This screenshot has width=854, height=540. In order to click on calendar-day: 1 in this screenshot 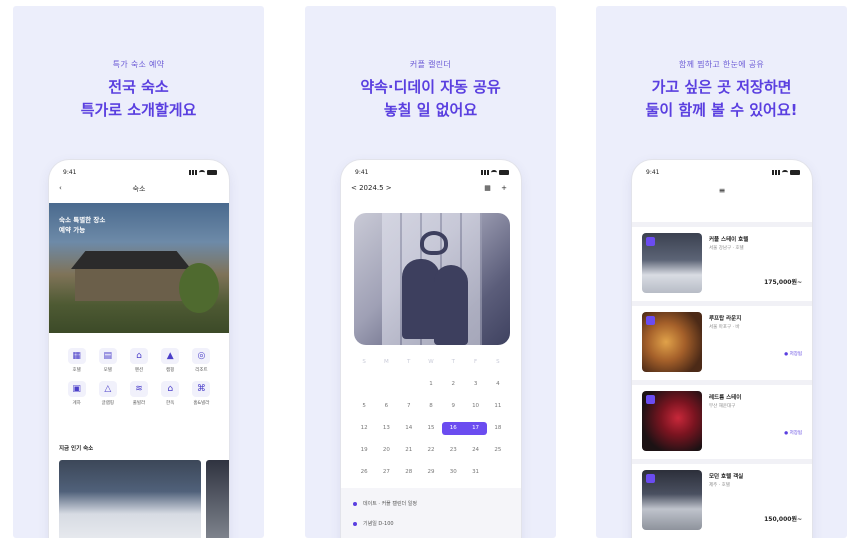, I will do `click(431, 384)`.